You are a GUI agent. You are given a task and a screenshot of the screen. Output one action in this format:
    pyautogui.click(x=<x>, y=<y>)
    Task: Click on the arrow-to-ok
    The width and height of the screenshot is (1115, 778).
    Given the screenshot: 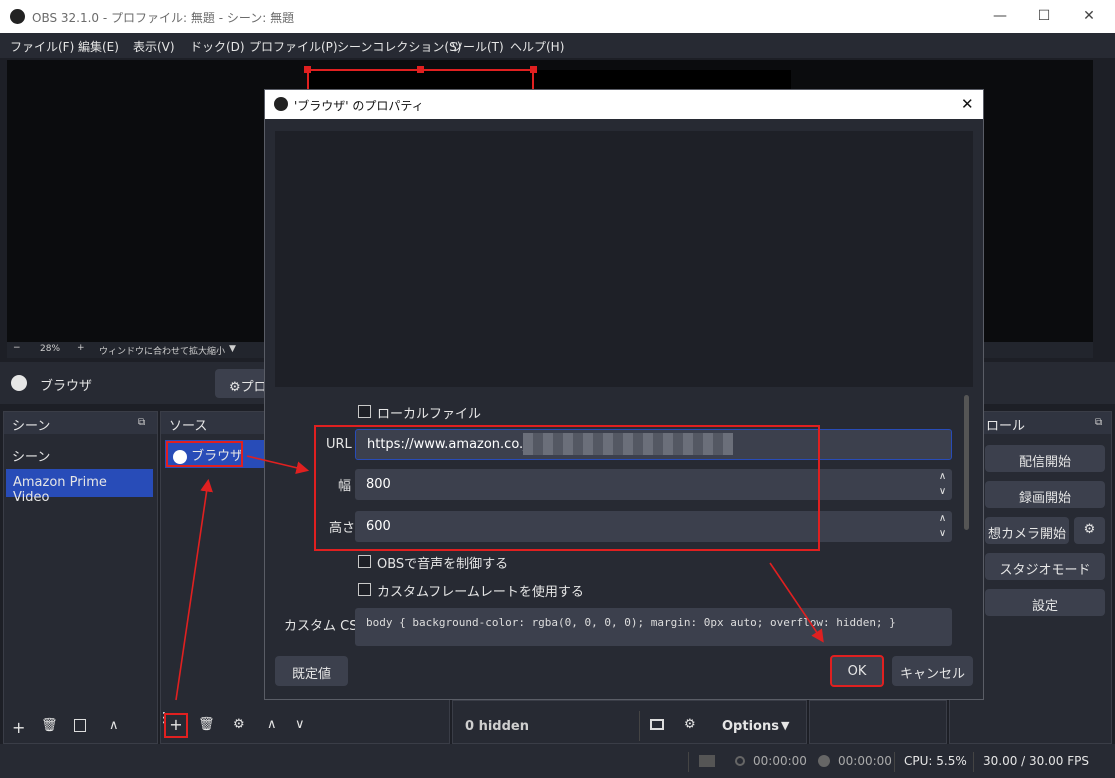 What is the action you would take?
    pyautogui.click(x=796, y=602)
    